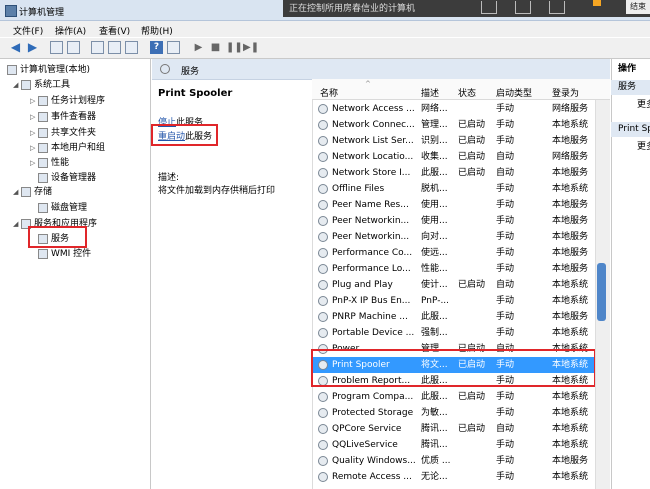  Describe the element at coordinates (114, 47) in the screenshot. I see `refresh-icon` at that location.